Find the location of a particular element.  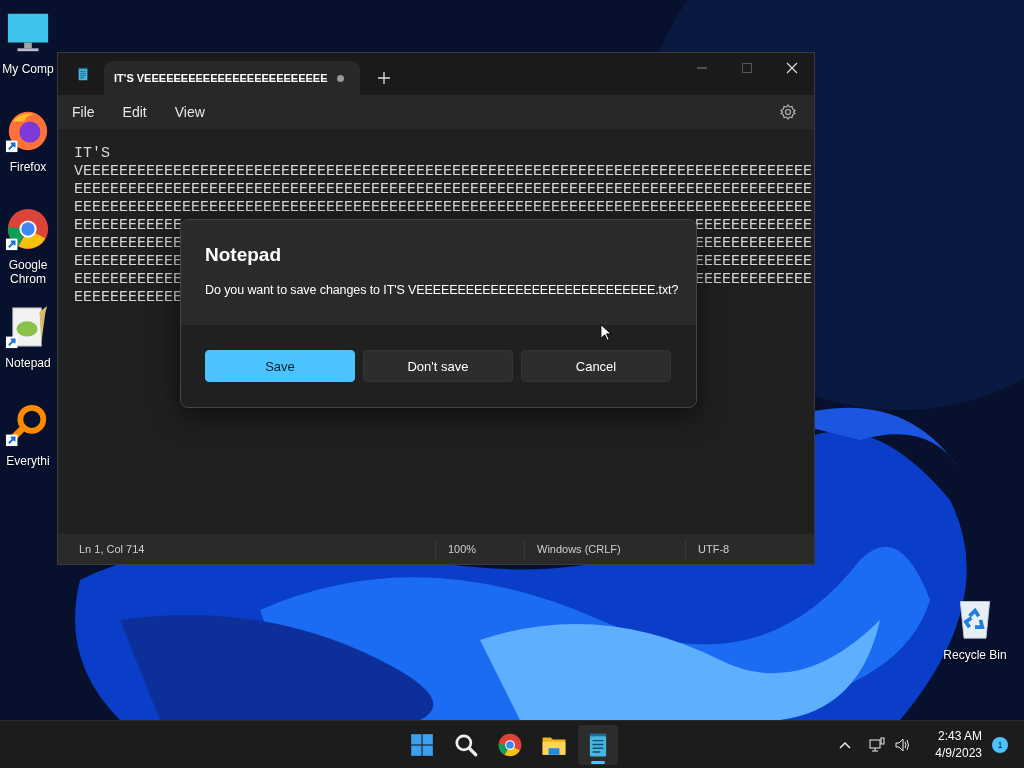

icon-label: Google Chrom is located at coordinates (28, 272).